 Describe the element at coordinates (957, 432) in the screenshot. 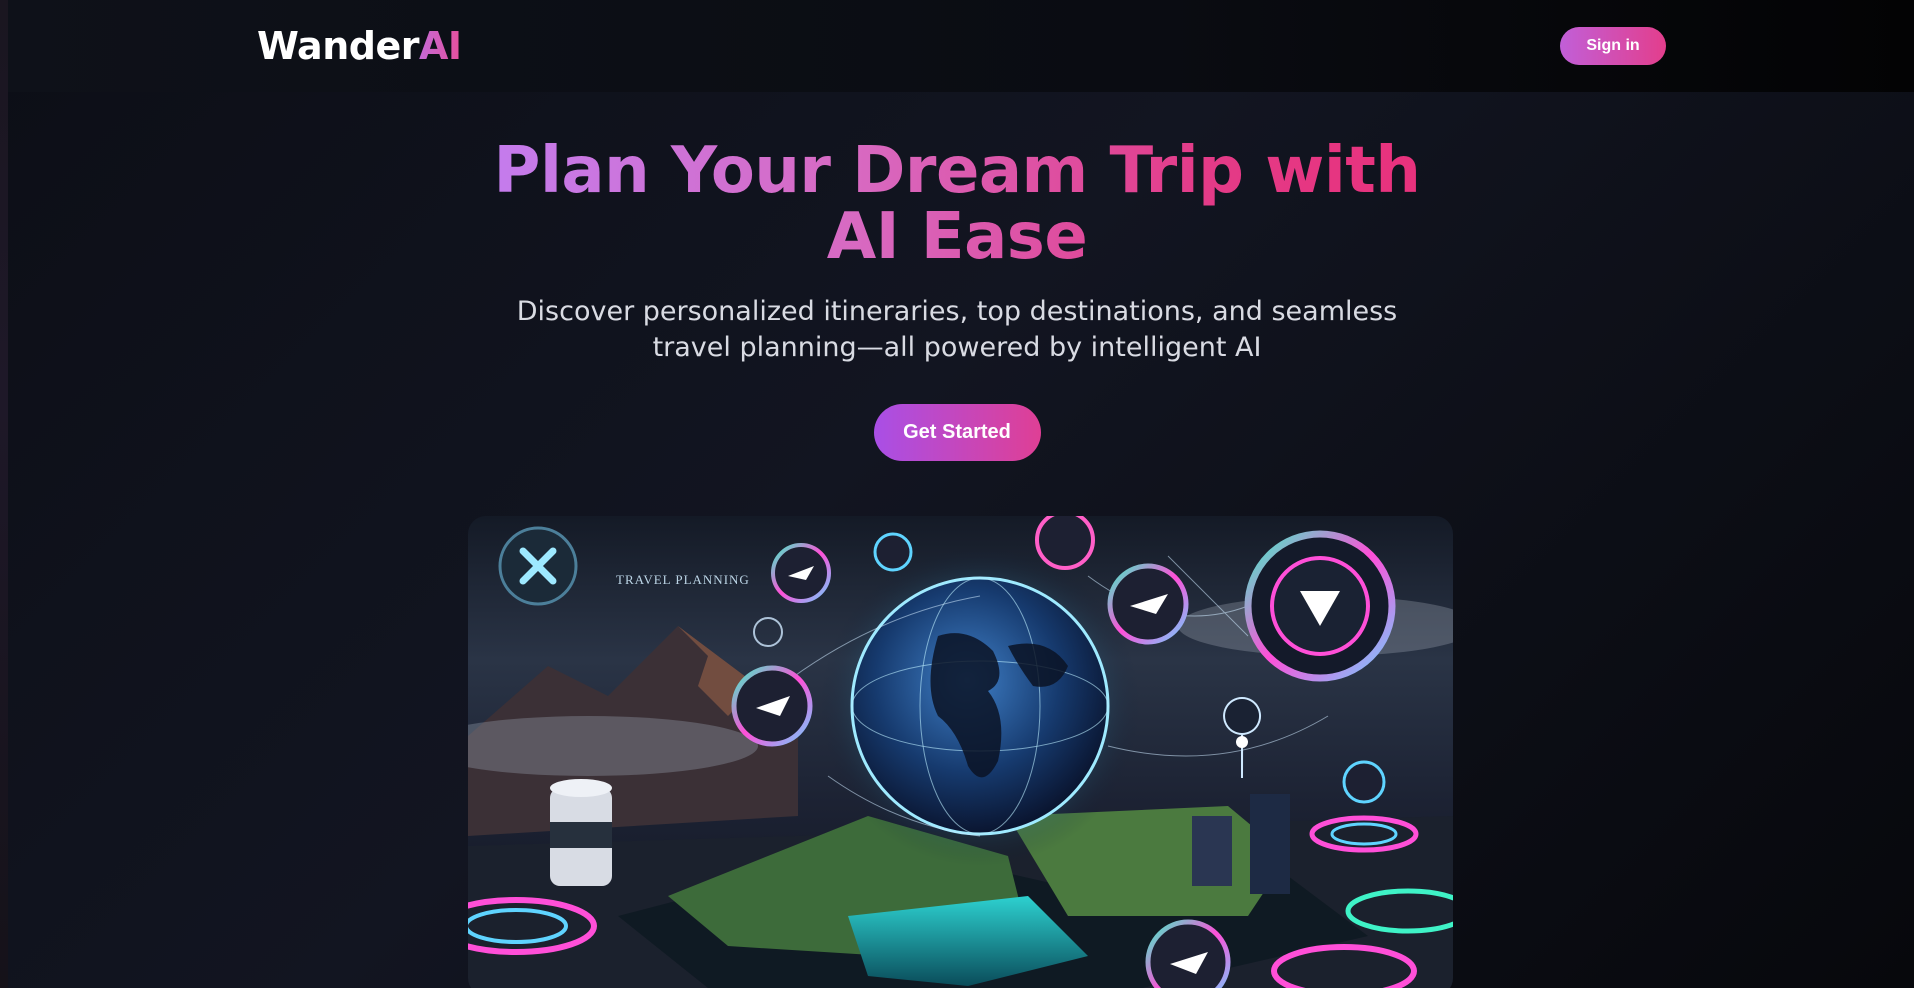

I see `get-started-button: Get Started` at that location.